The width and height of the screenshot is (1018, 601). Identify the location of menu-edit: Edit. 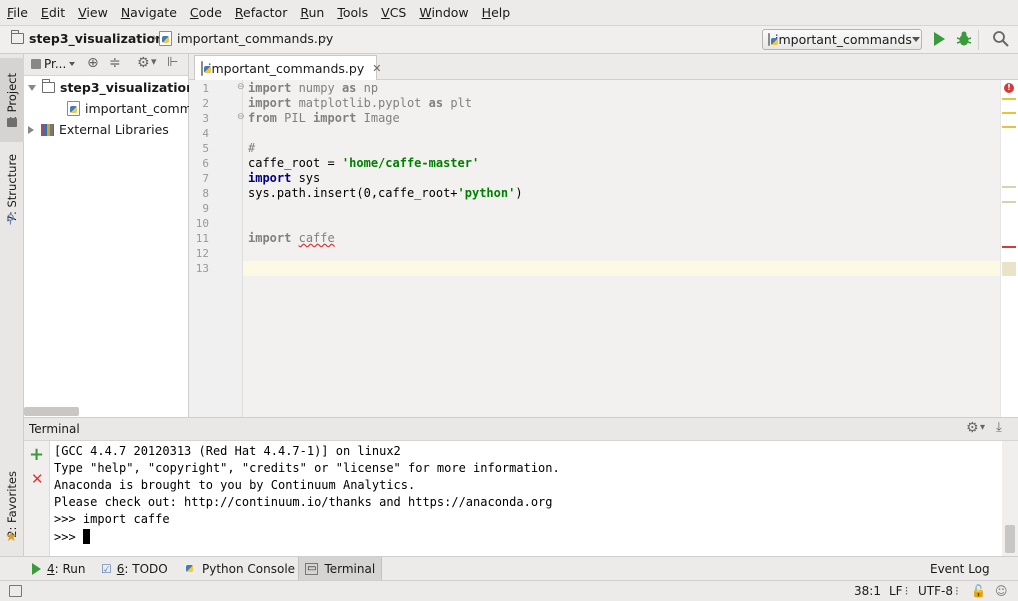
(53, 12).